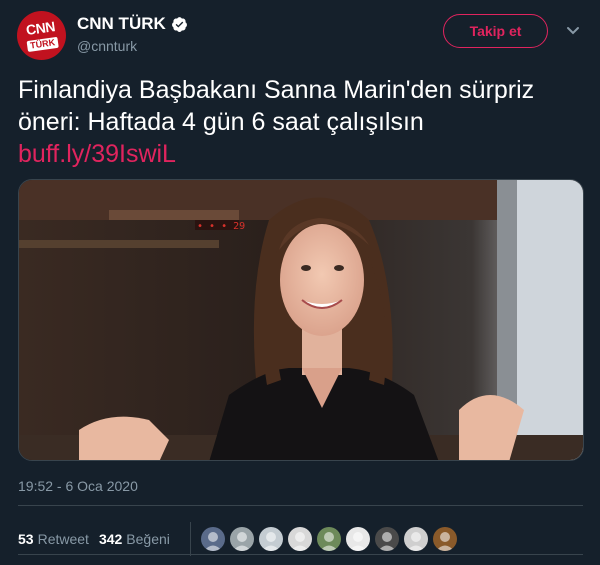  Describe the element at coordinates (221, 226) in the screenshot. I see `svg-text: • • • 29` at that location.